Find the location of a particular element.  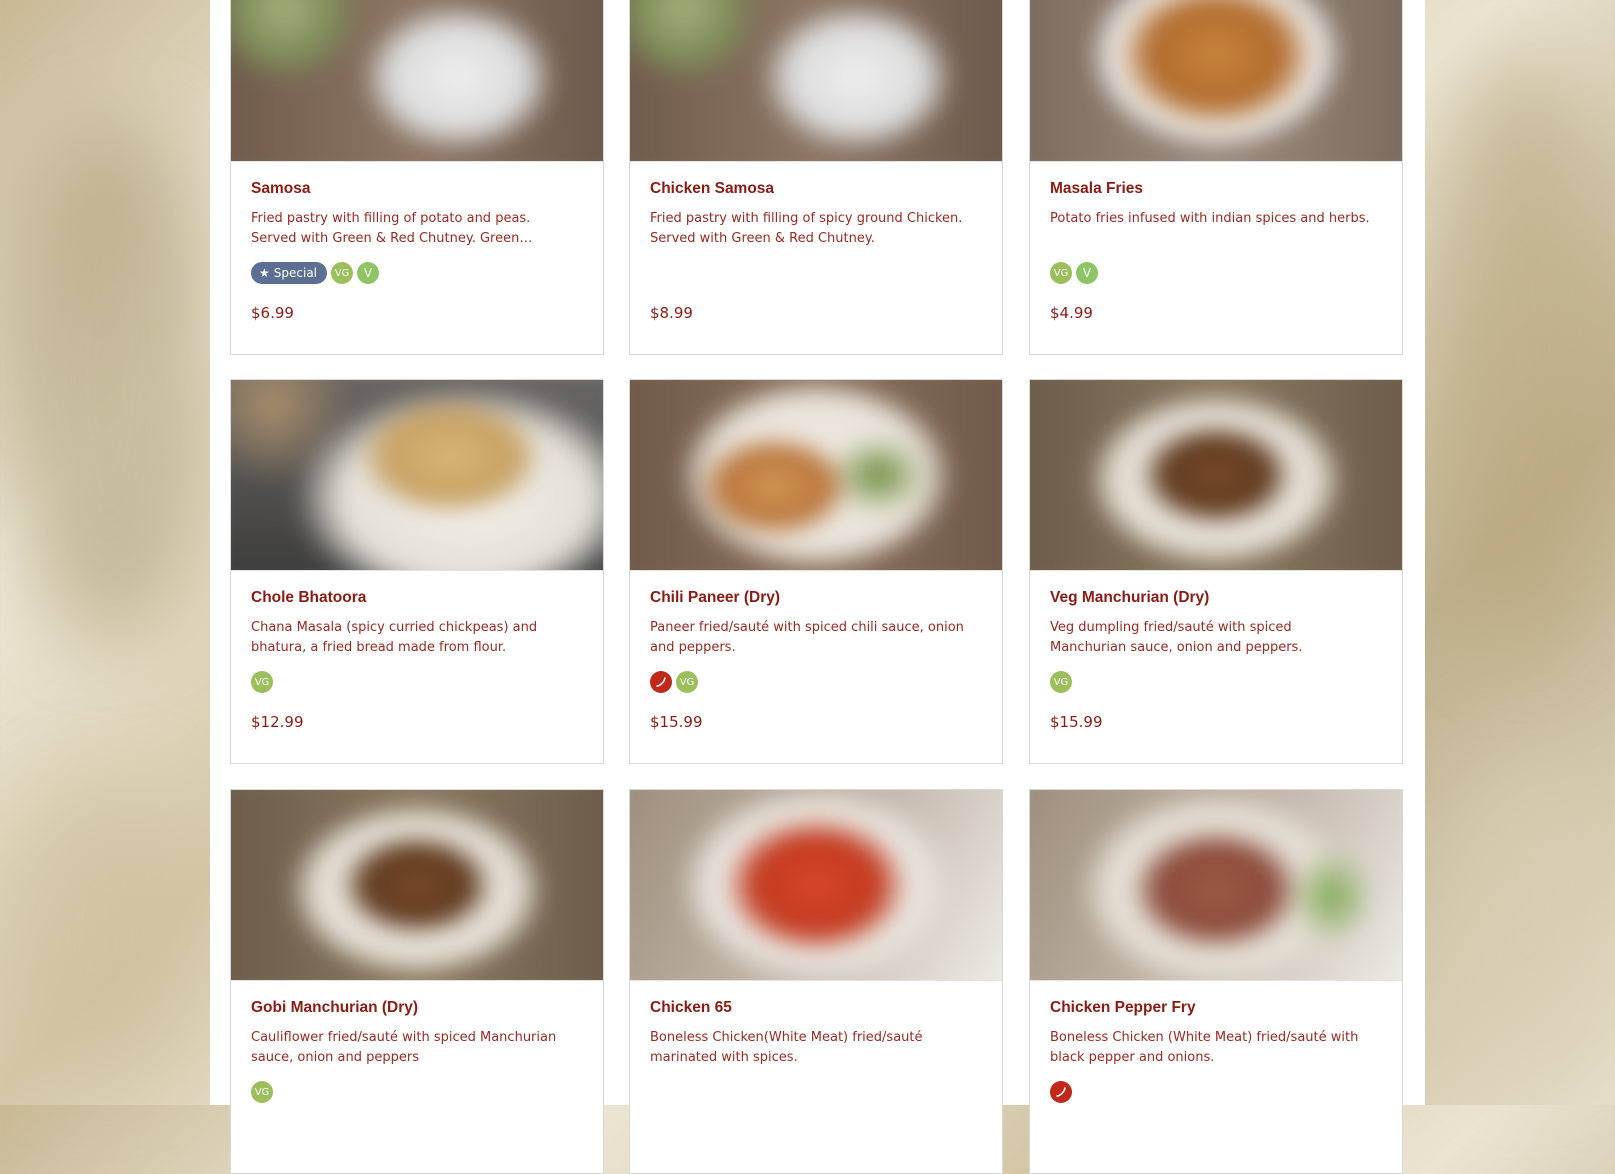

item-tags: VG V is located at coordinates (1074, 273).